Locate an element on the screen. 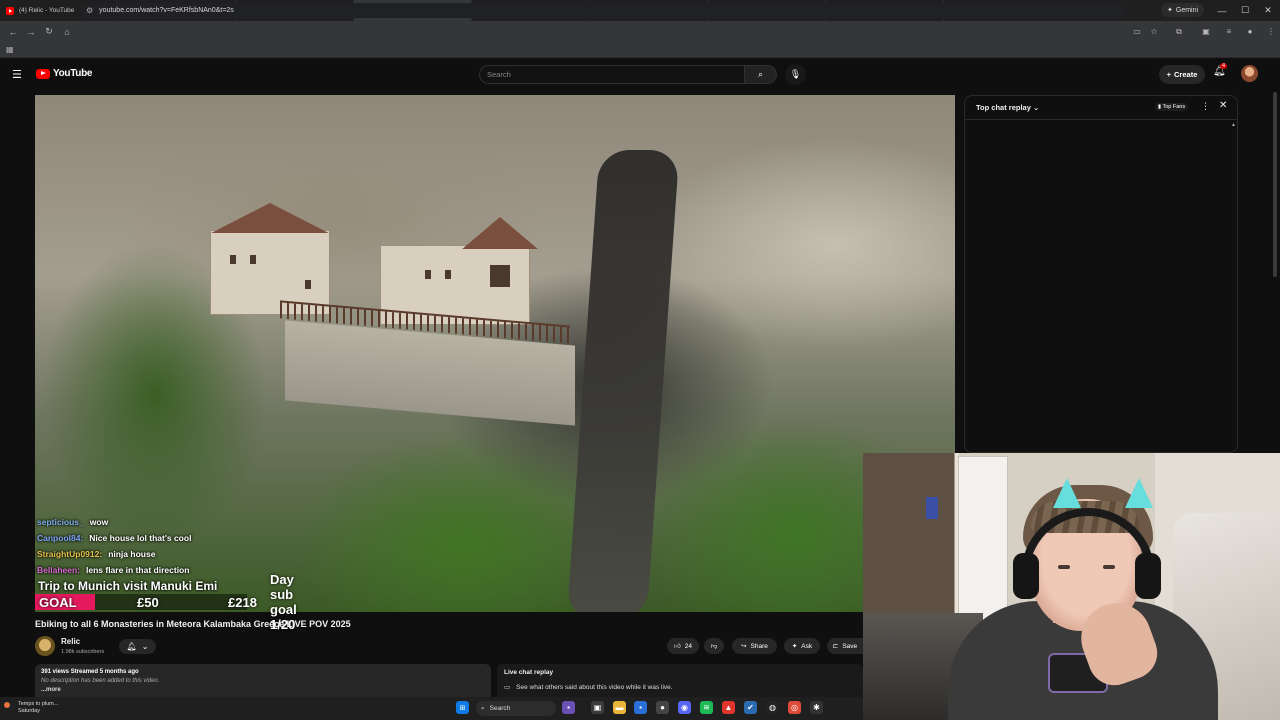 The image size is (1280, 720). more-options-icon: ⋮ is located at coordinates (1205, 106).